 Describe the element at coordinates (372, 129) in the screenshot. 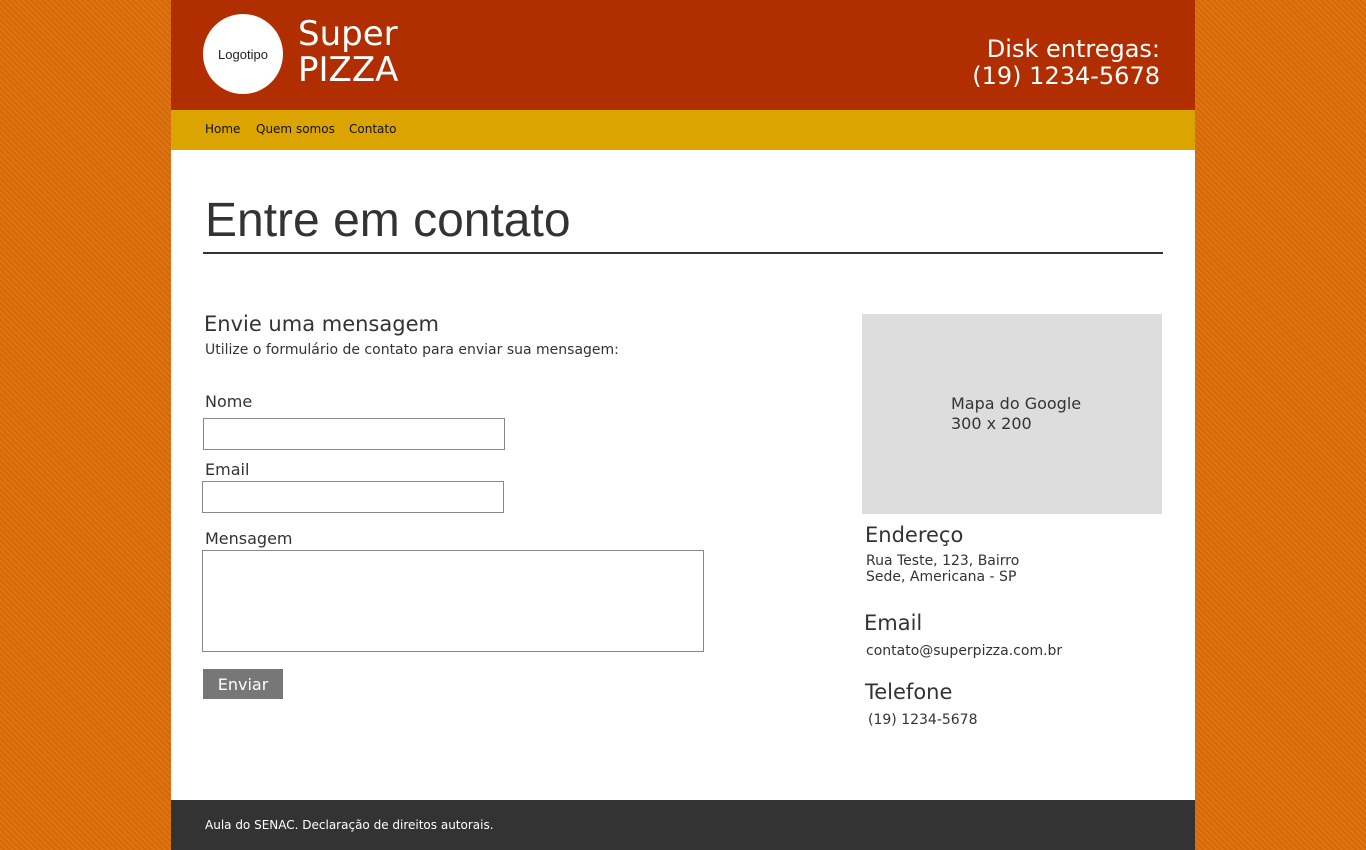

I see `nav-item-contato: Contato` at that location.